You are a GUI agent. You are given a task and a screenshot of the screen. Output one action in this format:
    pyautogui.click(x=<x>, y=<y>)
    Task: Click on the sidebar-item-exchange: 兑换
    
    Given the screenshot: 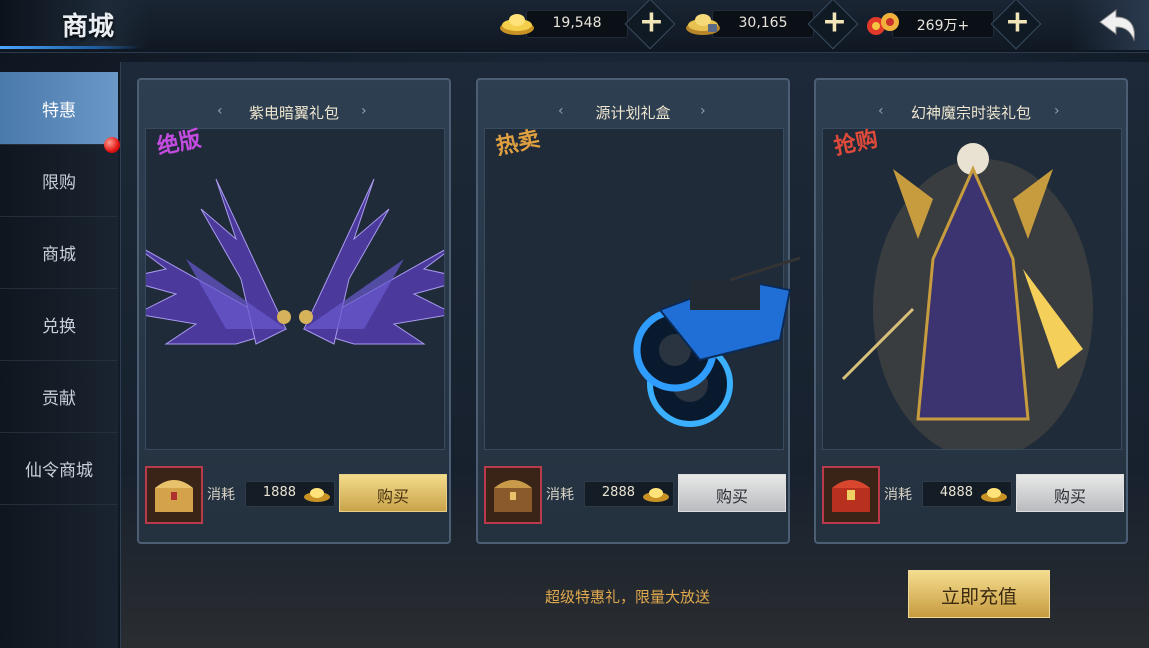 What is the action you would take?
    pyautogui.click(x=59, y=324)
    